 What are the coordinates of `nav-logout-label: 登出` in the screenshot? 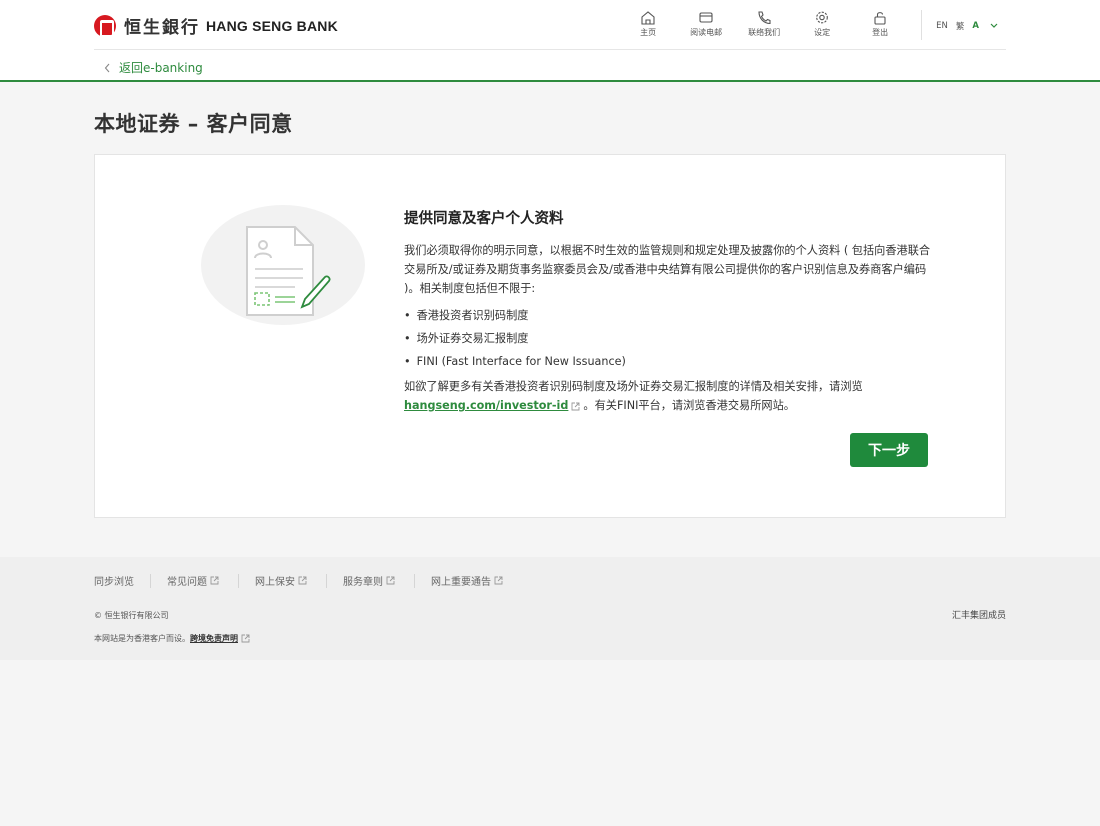 It's located at (880, 32).